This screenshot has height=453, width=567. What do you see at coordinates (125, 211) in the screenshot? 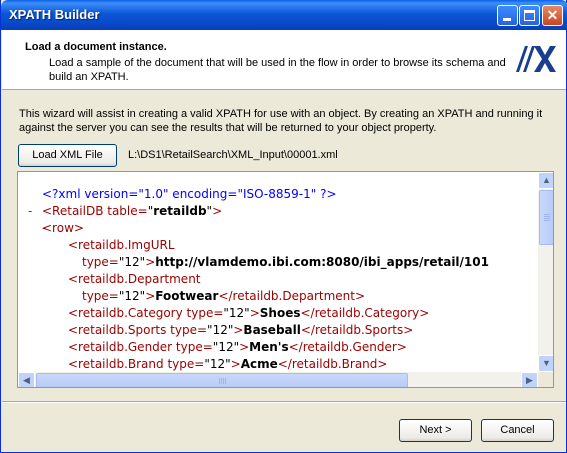
I see `xml-token: table=` at bounding box center [125, 211].